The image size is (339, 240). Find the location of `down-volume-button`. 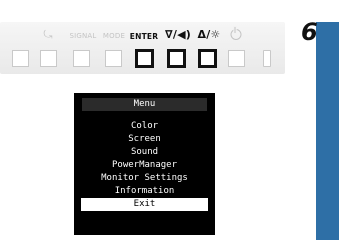

down-volume-button is located at coordinates (176, 58).